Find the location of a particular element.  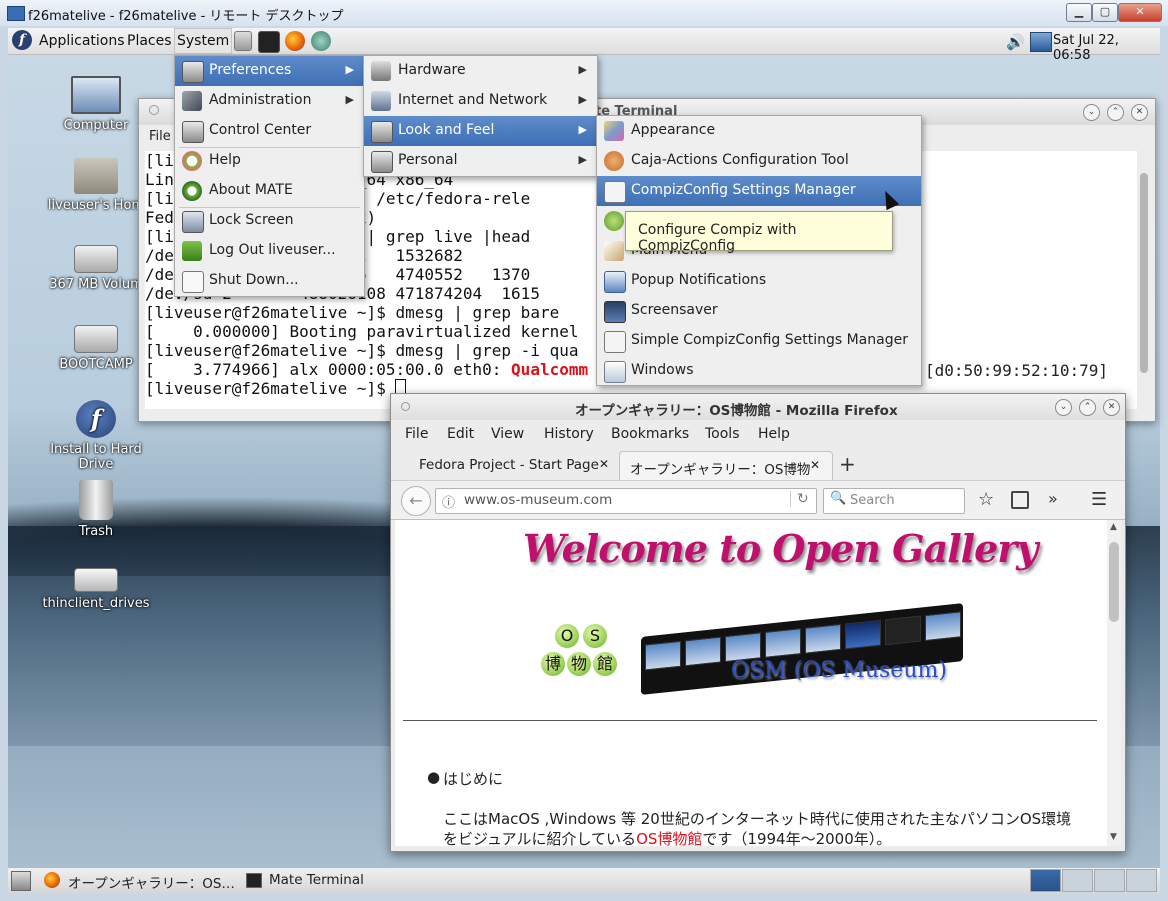

terminal-line-prefix: [ 3.774966] alx 0000:05:00.0 eth0: is located at coordinates (328, 369).